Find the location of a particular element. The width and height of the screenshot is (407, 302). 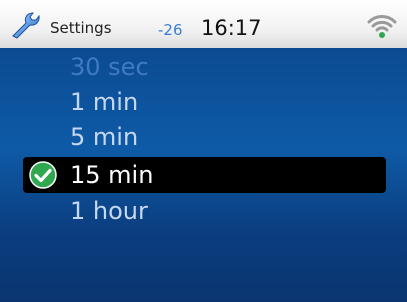

wrench-icon is located at coordinates (26, 25).